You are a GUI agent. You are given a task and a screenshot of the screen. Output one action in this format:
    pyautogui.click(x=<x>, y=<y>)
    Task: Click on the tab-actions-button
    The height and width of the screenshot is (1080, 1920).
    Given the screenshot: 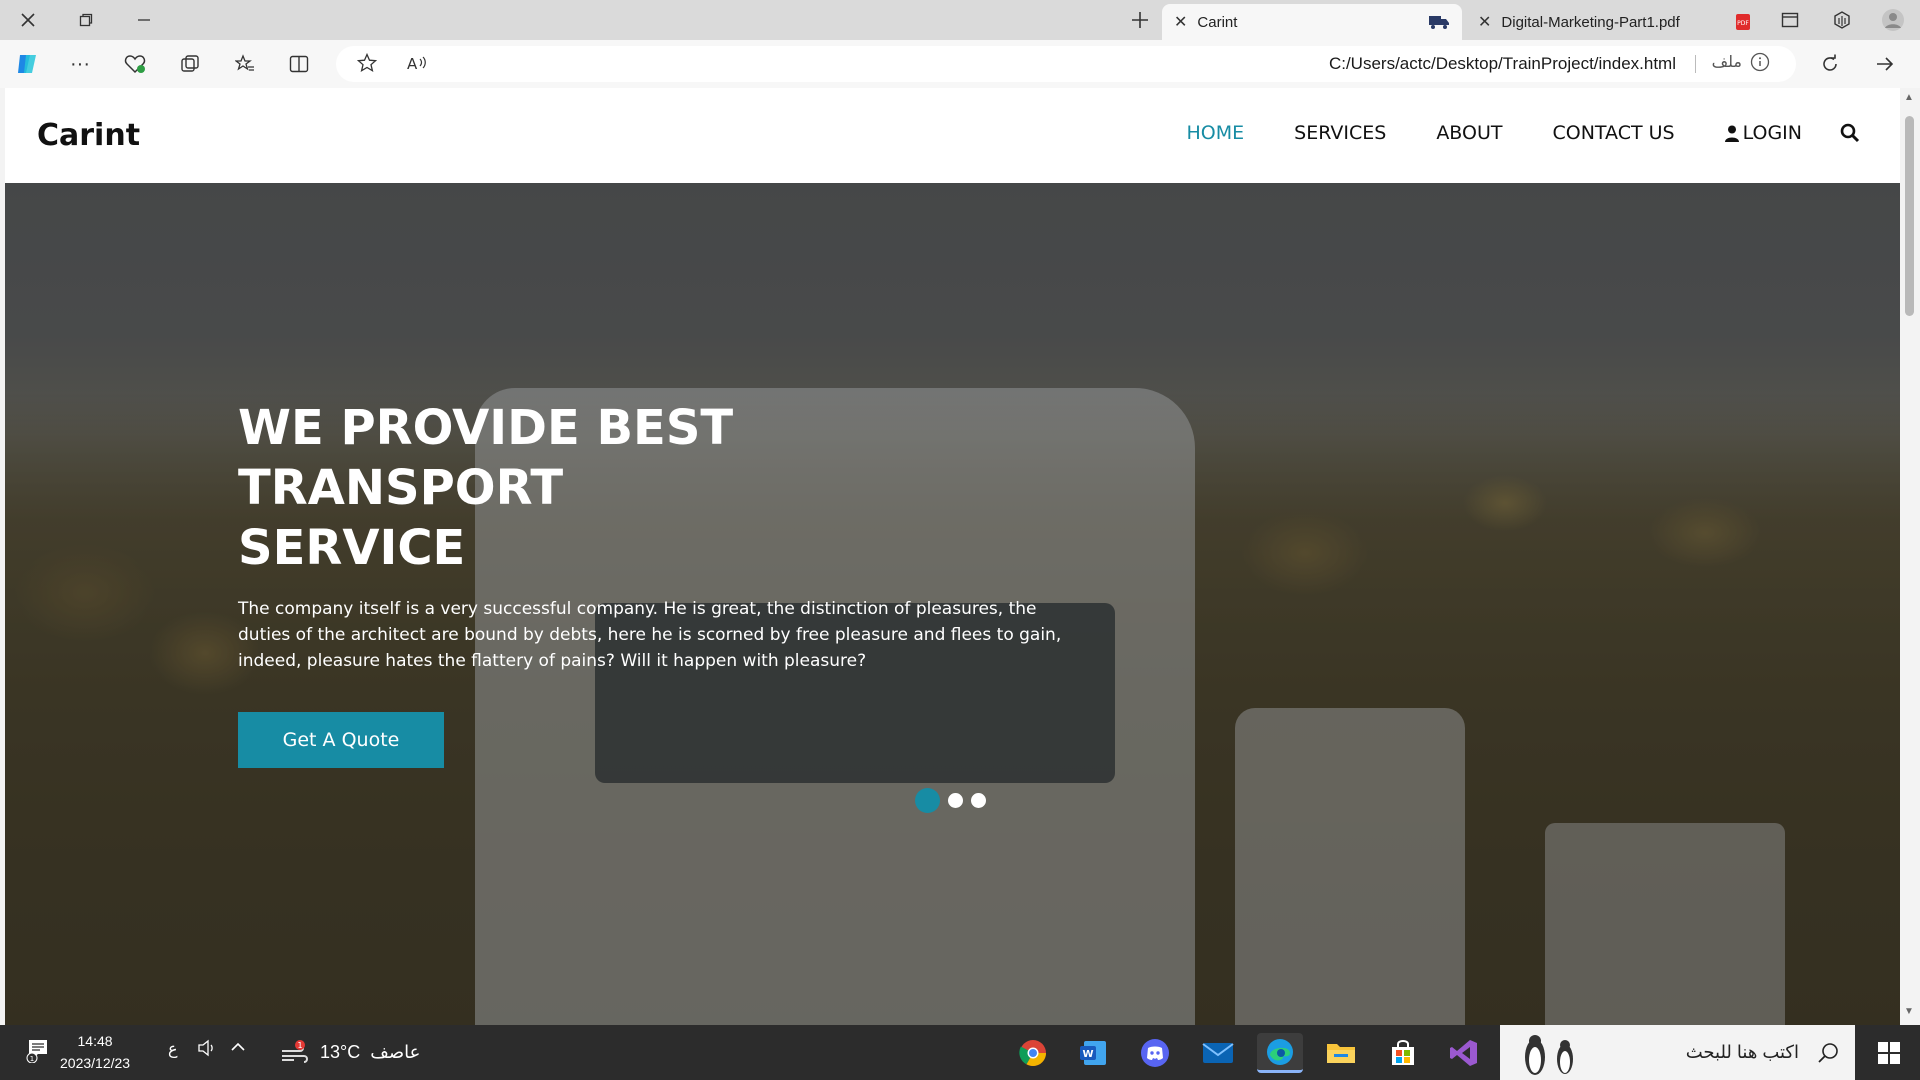 What is the action you would take?
    pyautogui.click(x=1790, y=20)
    